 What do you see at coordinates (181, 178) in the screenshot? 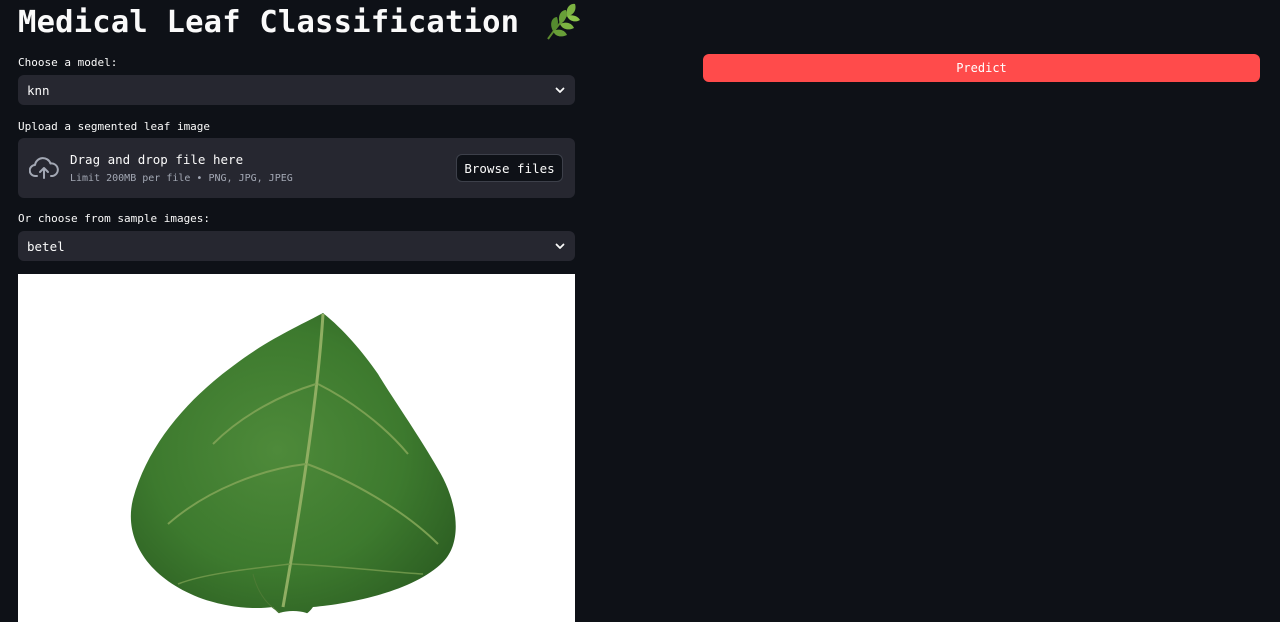
I see `uploader-limit-text: Limit 200MB per file • PNG, JPG, JPEG` at bounding box center [181, 178].